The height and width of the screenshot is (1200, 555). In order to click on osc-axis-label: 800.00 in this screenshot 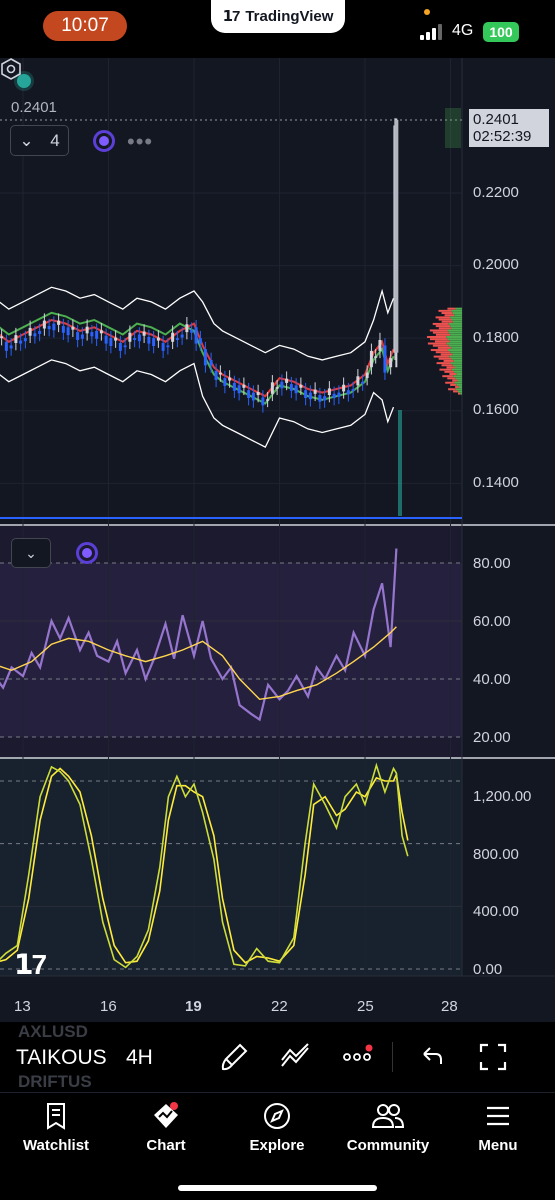, I will do `click(496, 854)`.